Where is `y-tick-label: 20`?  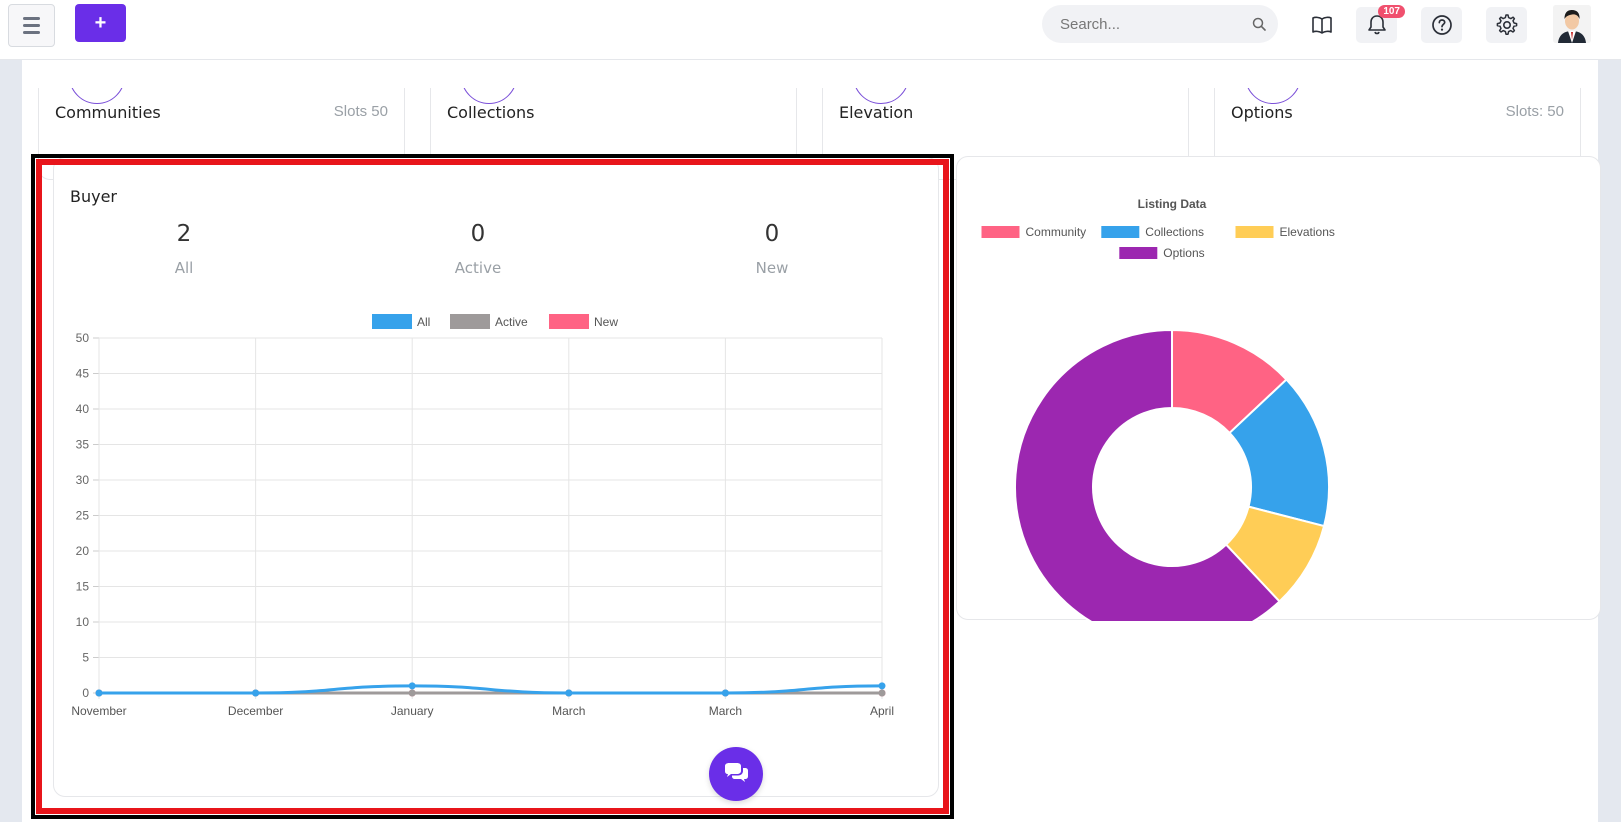 y-tick-label: 20 is located at coordinates (83, 551).